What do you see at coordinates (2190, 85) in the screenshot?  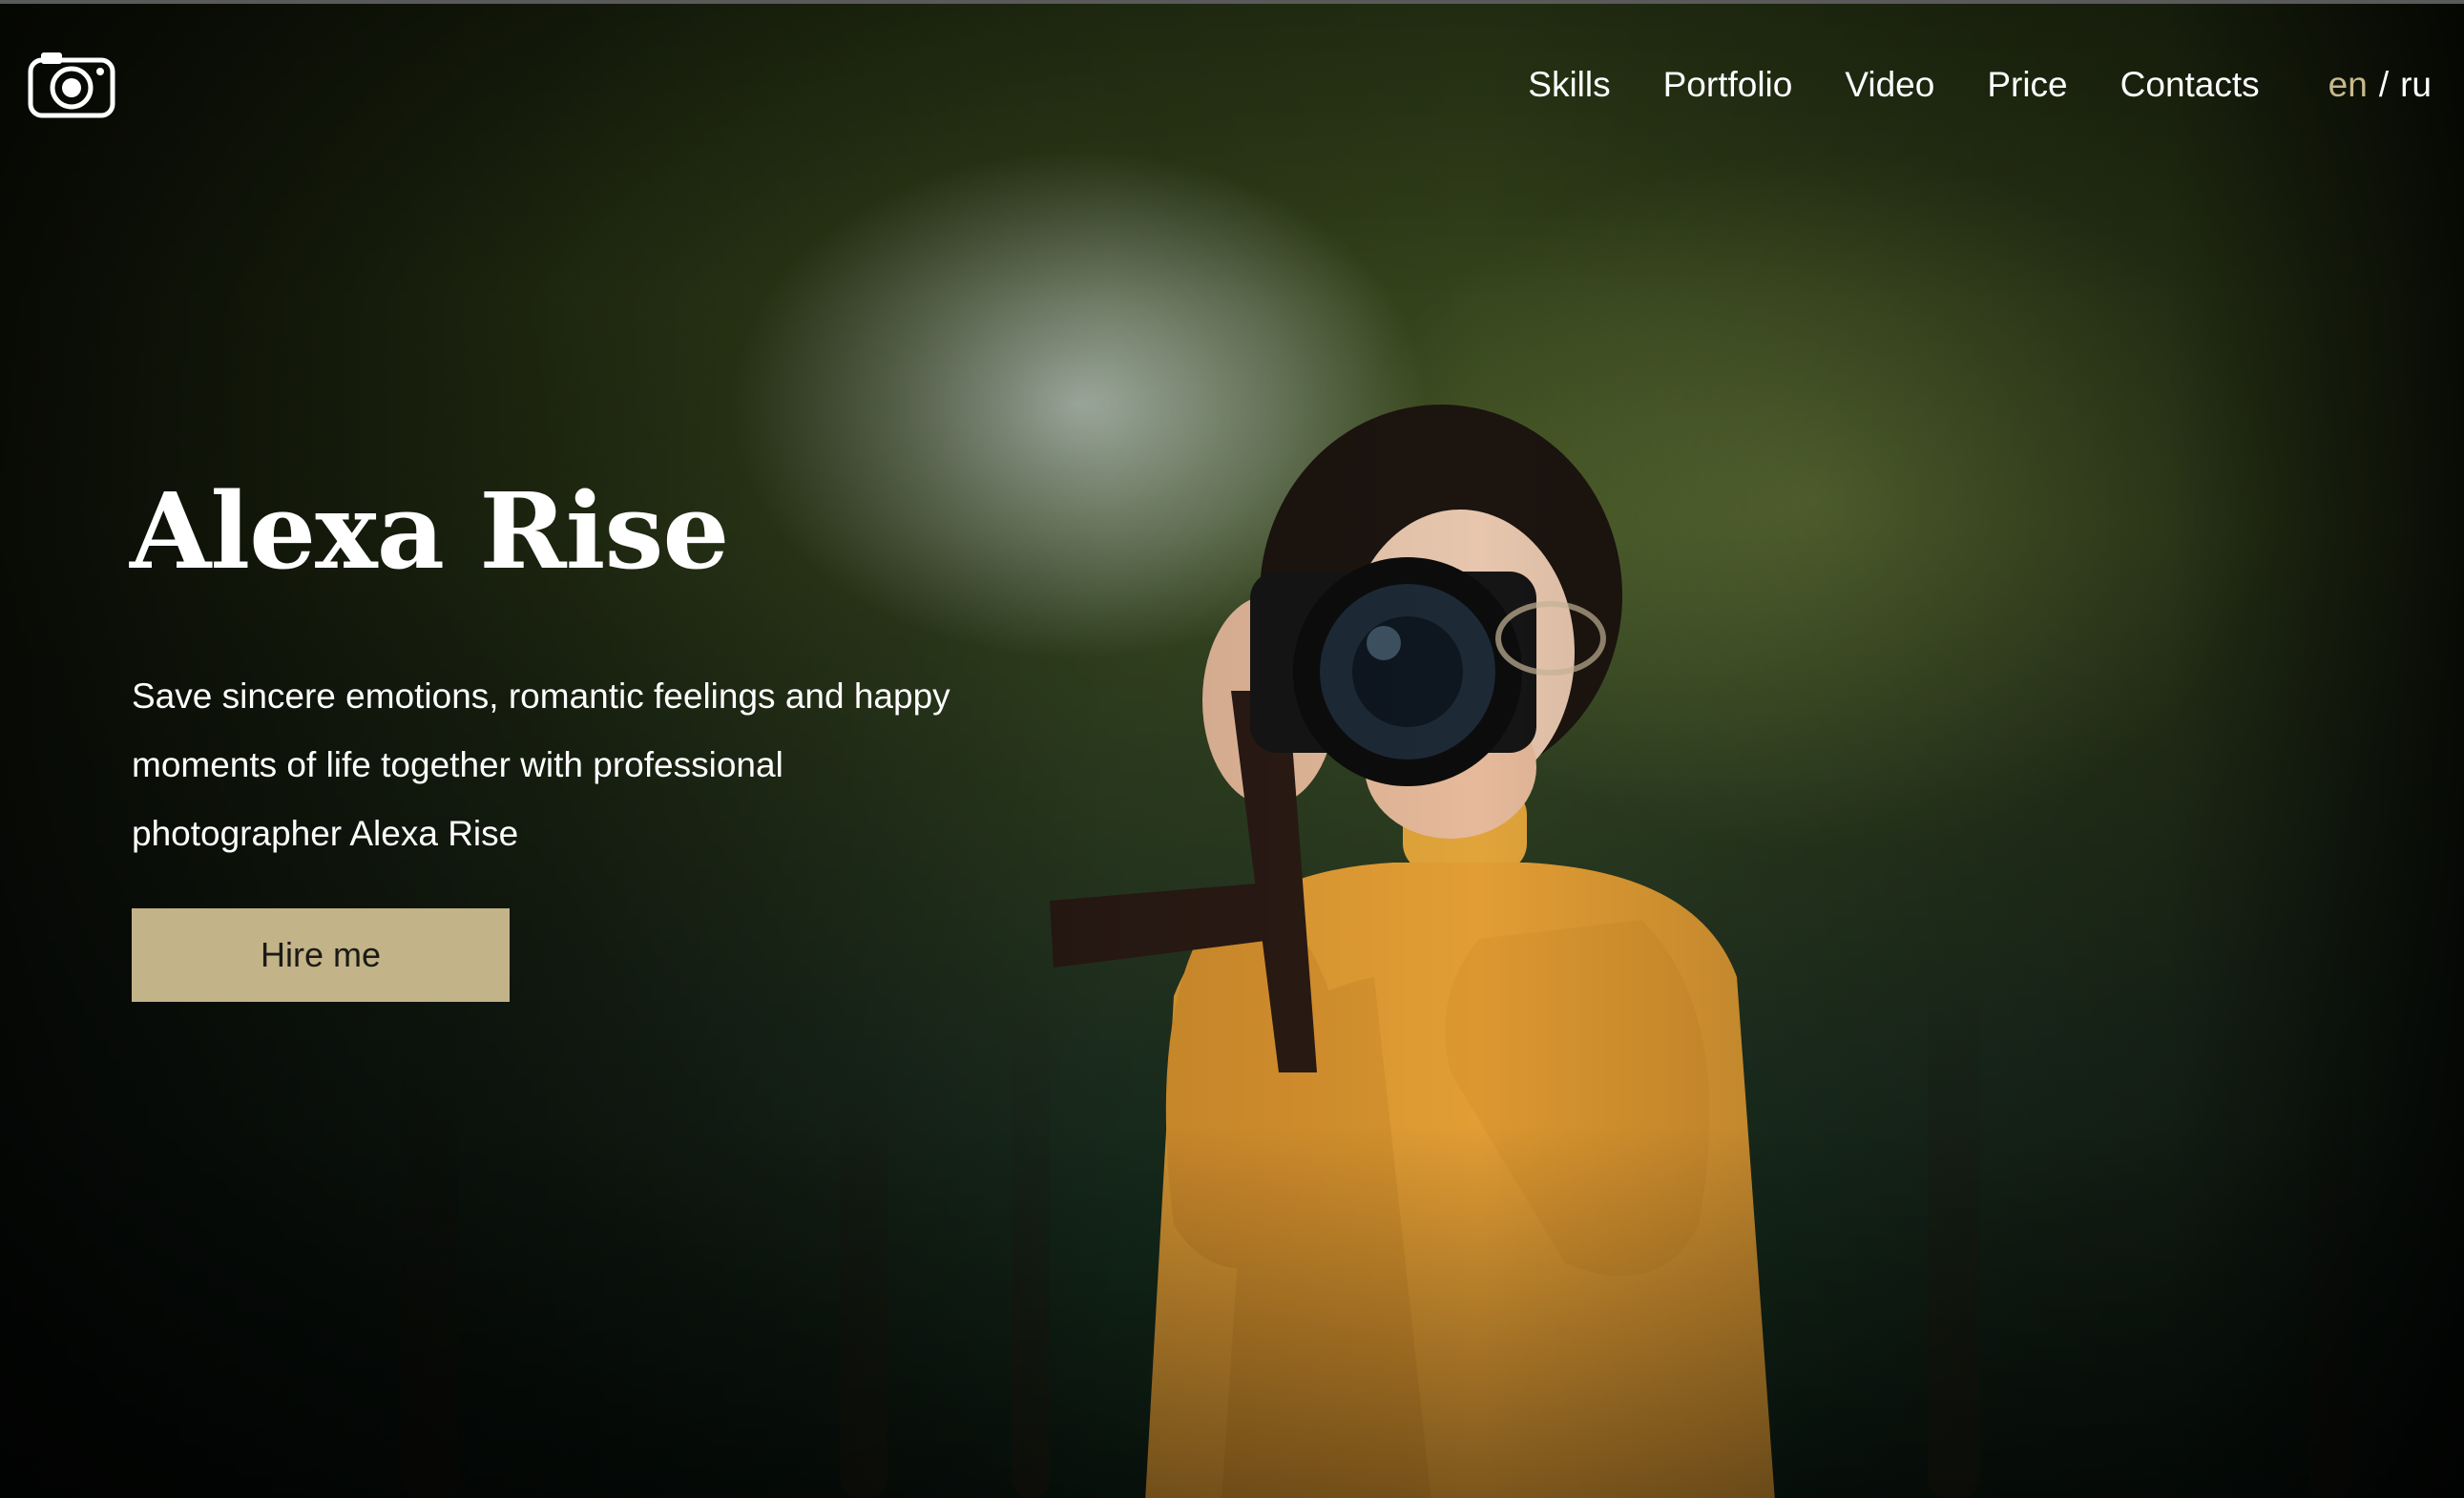 I see `nav-contacts-link: Contacts` at bounding box center [2190, 85].